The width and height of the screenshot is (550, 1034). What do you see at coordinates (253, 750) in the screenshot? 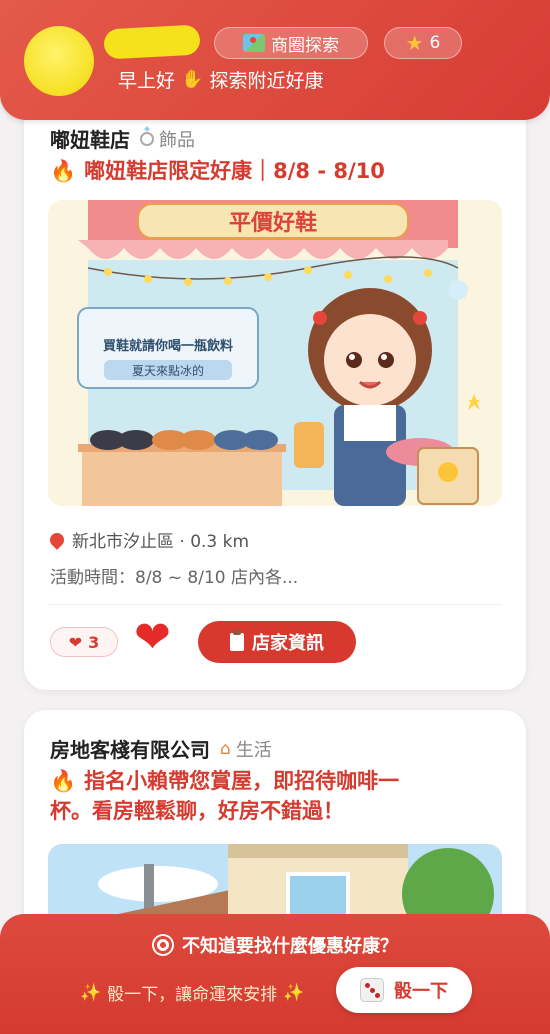
I see `category-label: 生活` at bounding box center [253, 750].